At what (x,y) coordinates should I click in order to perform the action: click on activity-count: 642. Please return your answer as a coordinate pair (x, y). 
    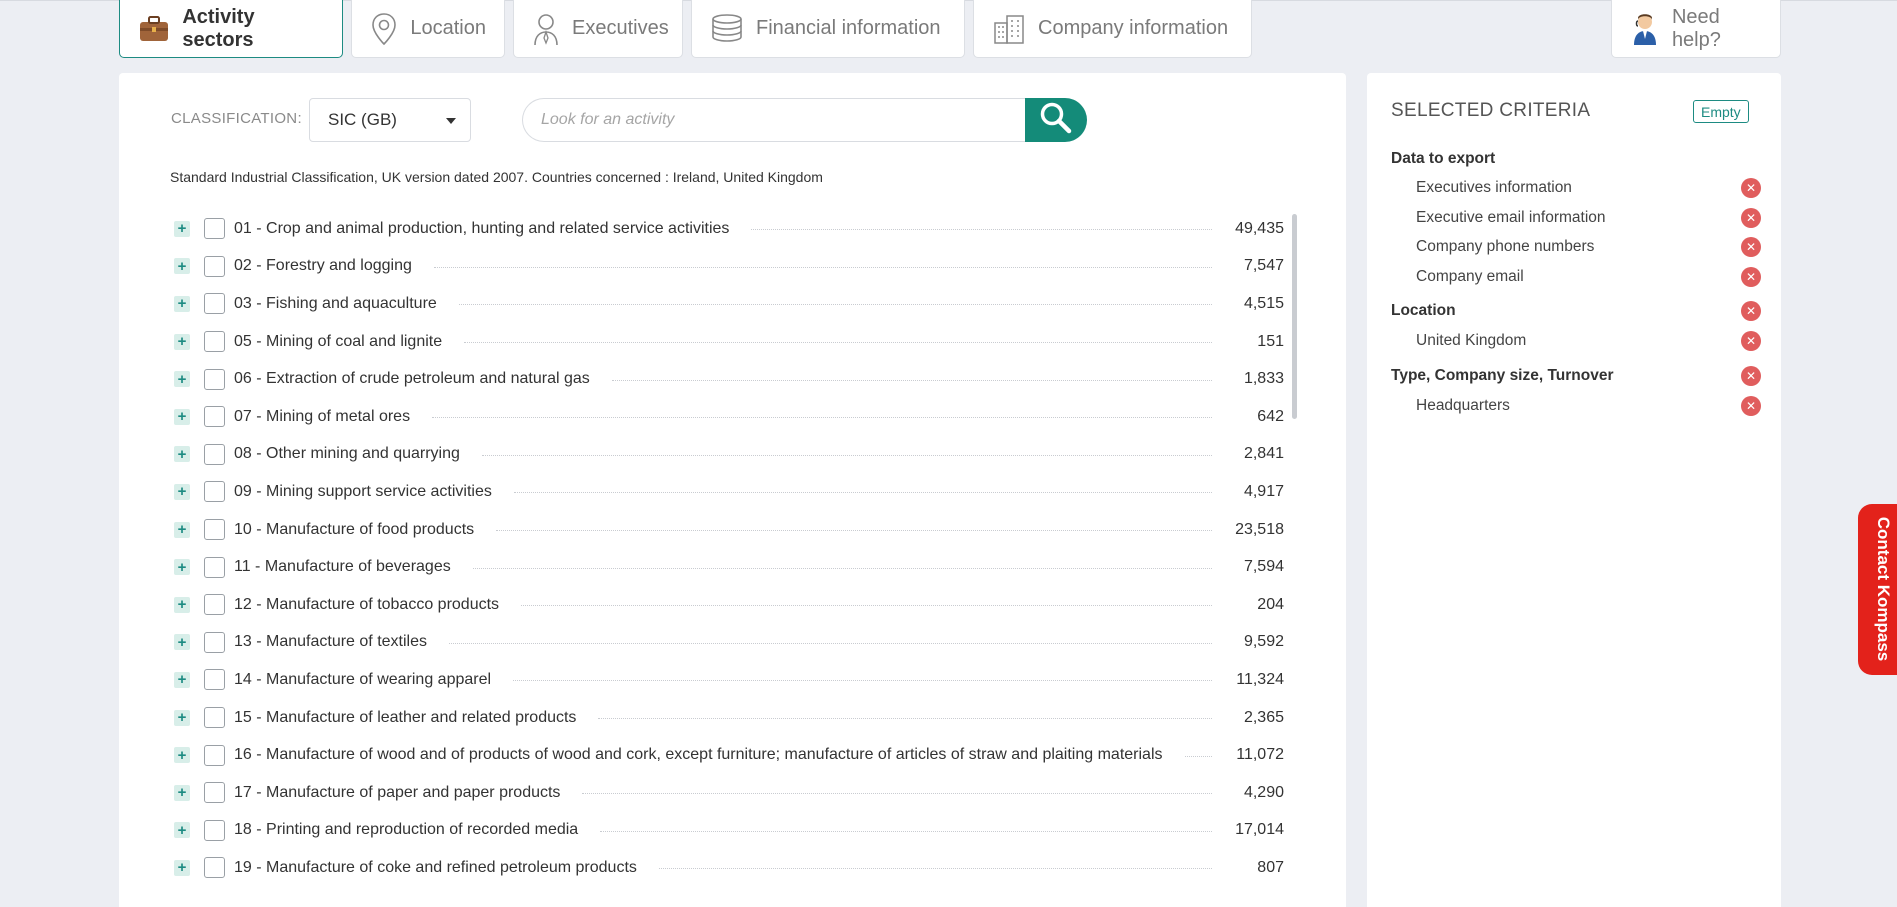
    Looking at the image, I should click on (1270, 416).